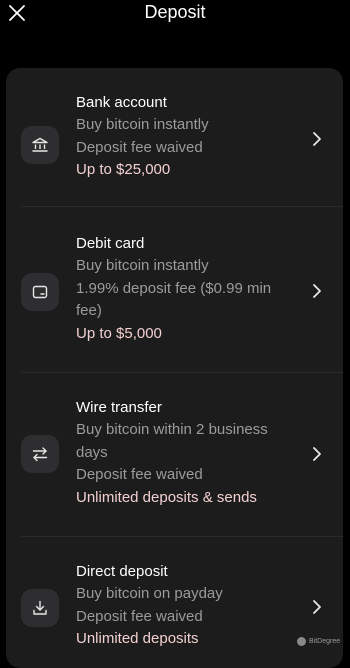  I want to click on bank-icon, so click(40, 144).